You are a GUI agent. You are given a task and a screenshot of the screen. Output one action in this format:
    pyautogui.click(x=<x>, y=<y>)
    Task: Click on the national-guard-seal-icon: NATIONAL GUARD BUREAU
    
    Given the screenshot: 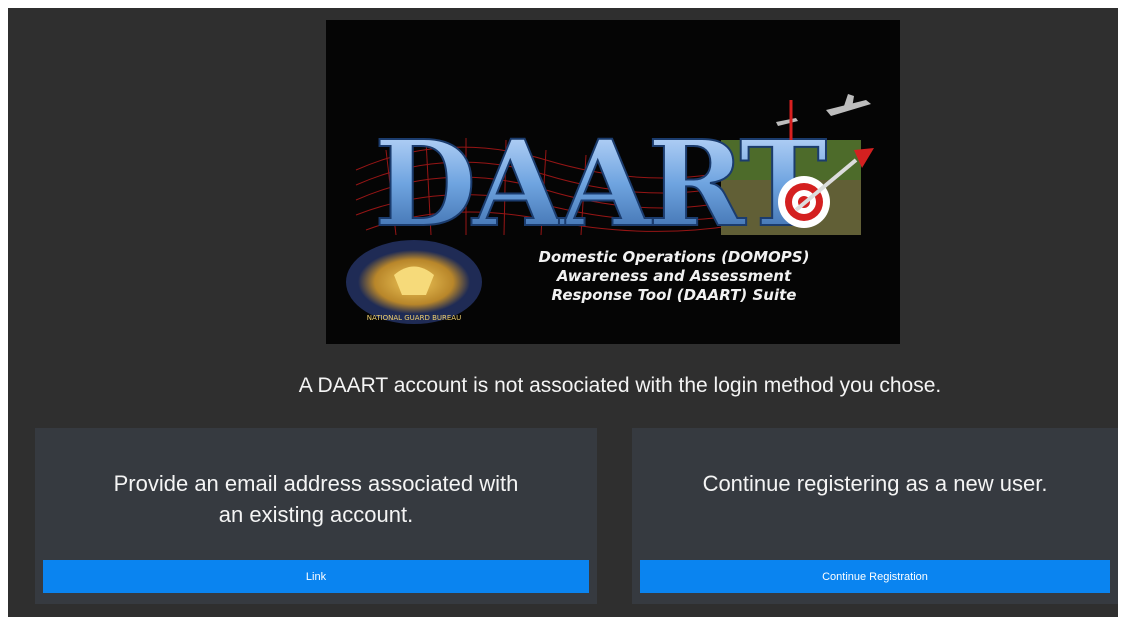 What is the action you would take?
    pyautogui.click(x=414, y=282)
    